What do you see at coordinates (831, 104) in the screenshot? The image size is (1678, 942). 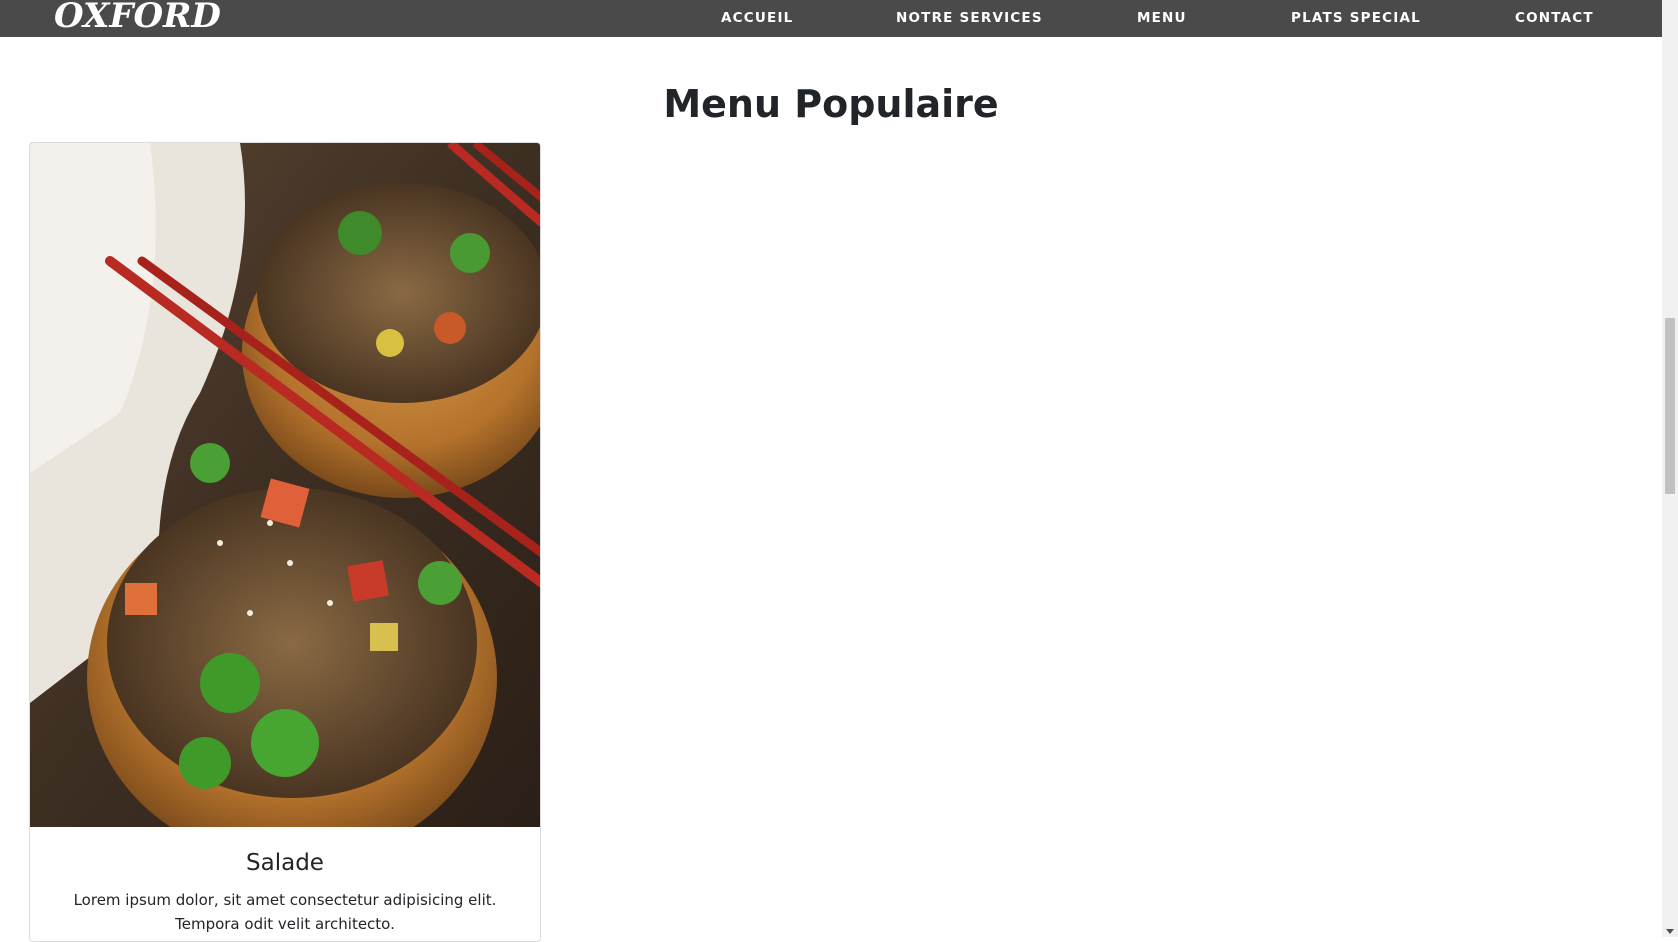 I see `section-title: Menu Populaire` at bounding box center [831, 104].